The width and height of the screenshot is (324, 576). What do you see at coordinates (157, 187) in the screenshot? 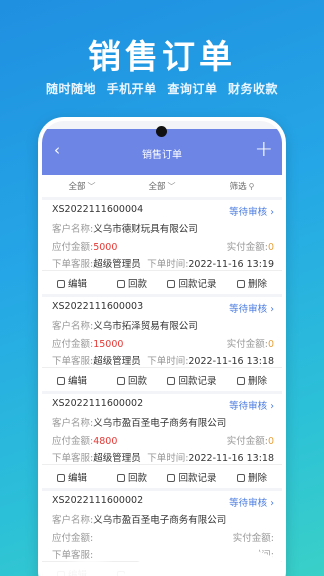
I see `filter-type-label: 全部` at bounding box center [157, 187].